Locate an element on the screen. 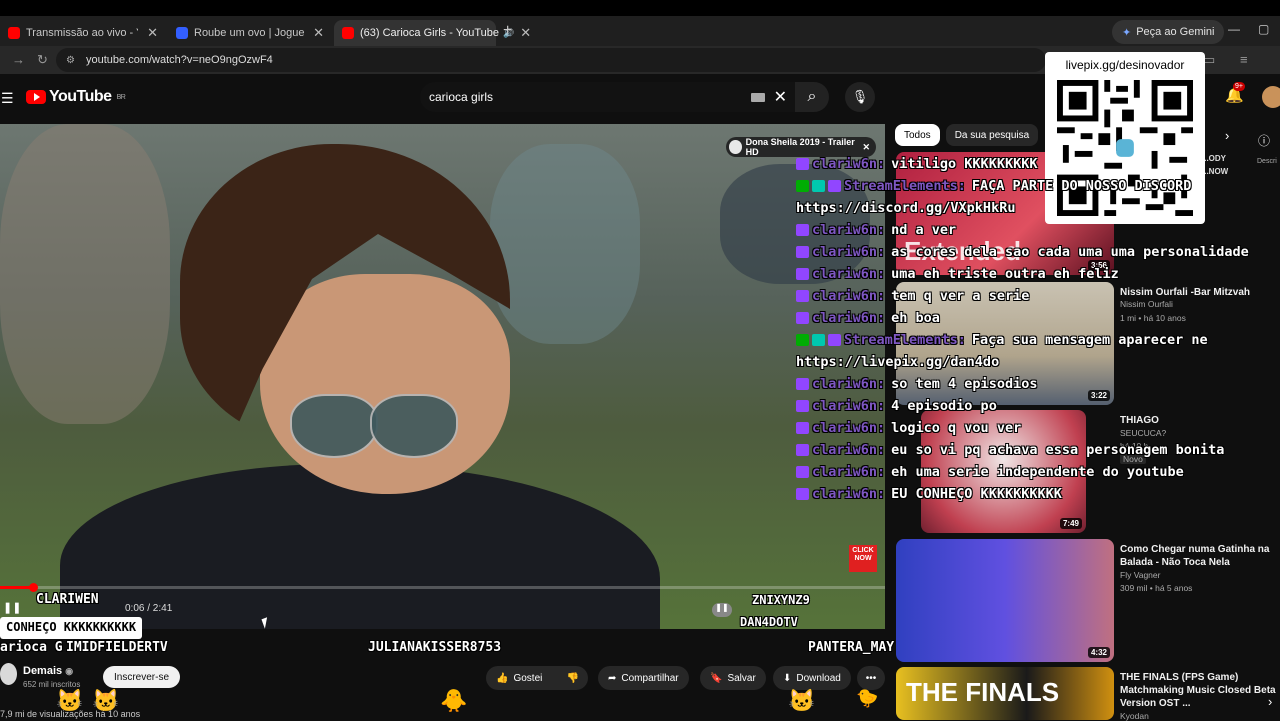 The image size is (1280, 721). chat-message: clariw6n: EU CONHEÇO KKKKKKKKKK is located at coordinates (929, 494).